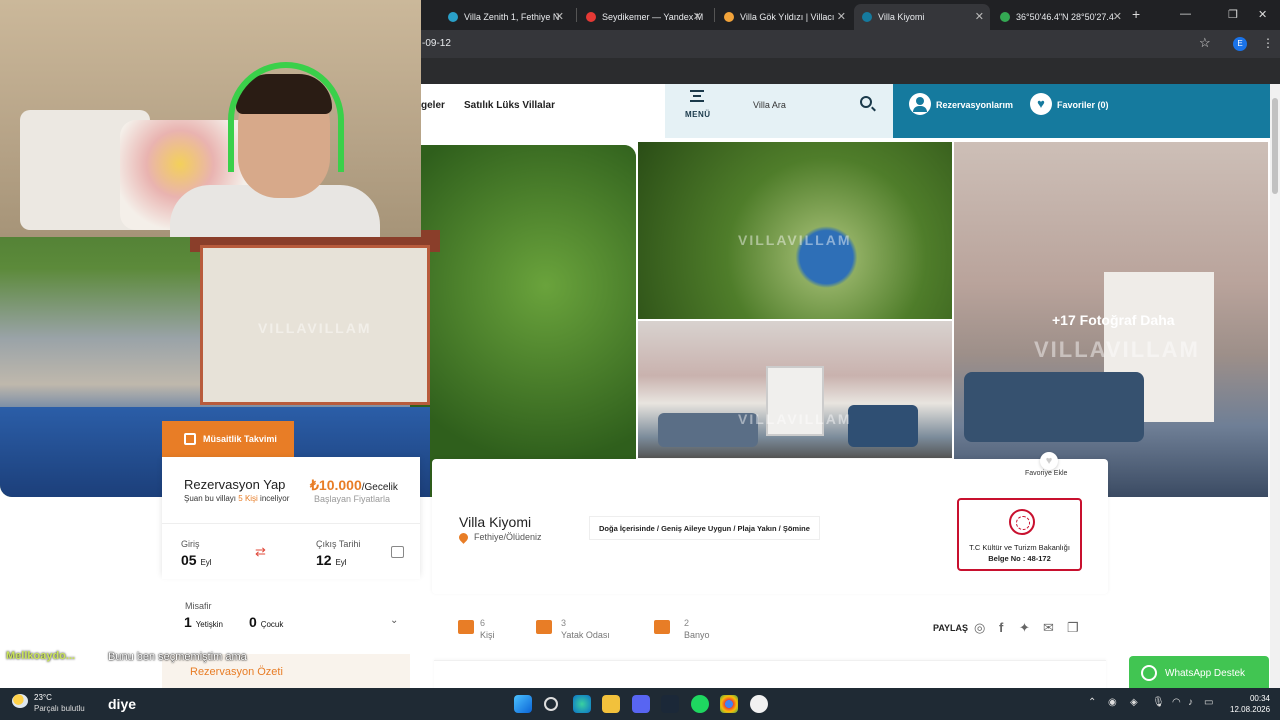 The image size is (1280, 720). I want to click on microphone-icon: 🎙, so click(1158, 702).